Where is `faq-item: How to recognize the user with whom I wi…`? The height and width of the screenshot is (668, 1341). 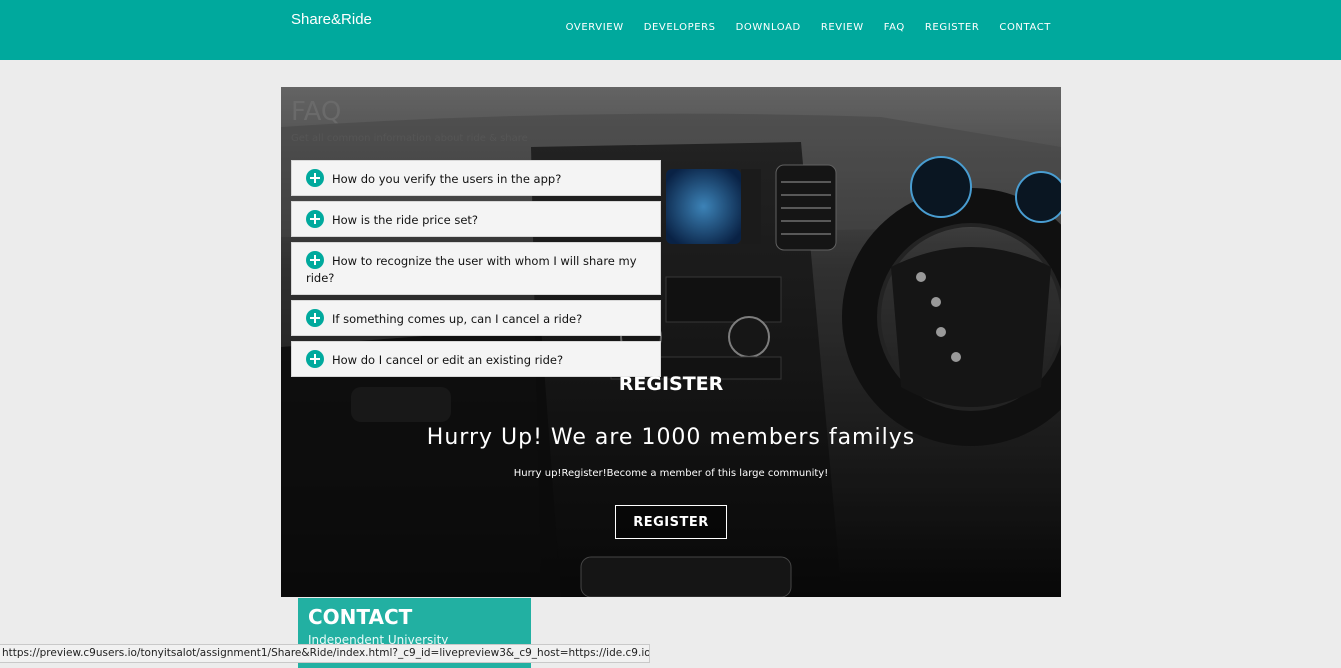 faq-item: How to recognize the user with whom I wi… is located at coordinates (476, 268).